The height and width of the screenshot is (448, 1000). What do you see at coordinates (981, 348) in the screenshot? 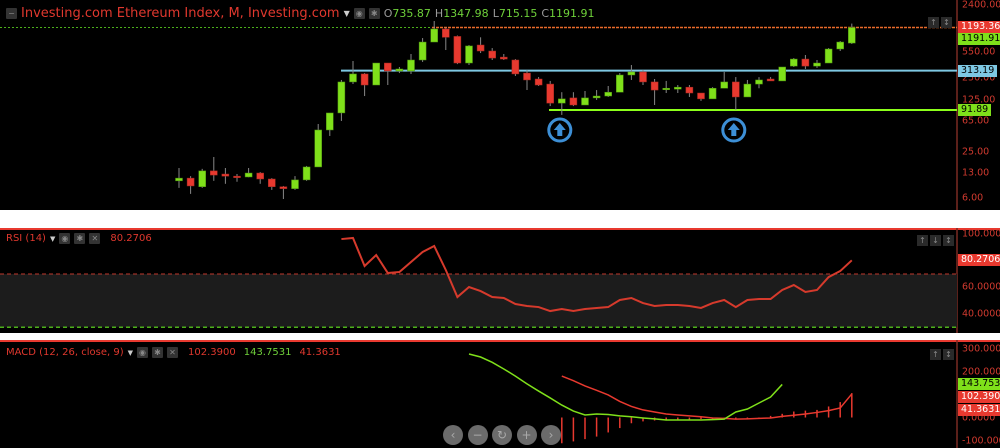
I see `macd-tick-label: 300.0000` at bounding box center [981, 348].